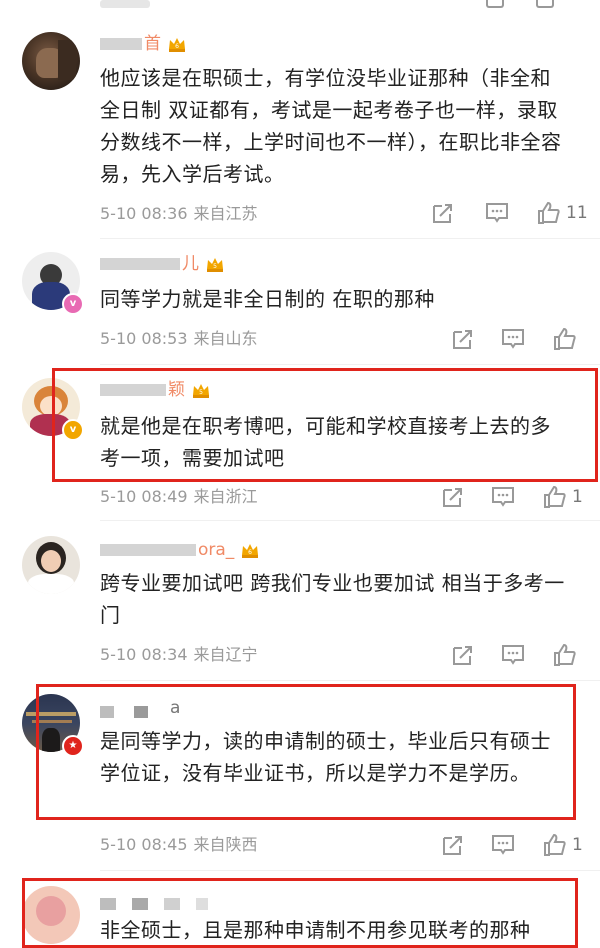 This screenshot has width=600, height=948. I want to click on comment-time: 5-10 08:36, so click(144, 213).